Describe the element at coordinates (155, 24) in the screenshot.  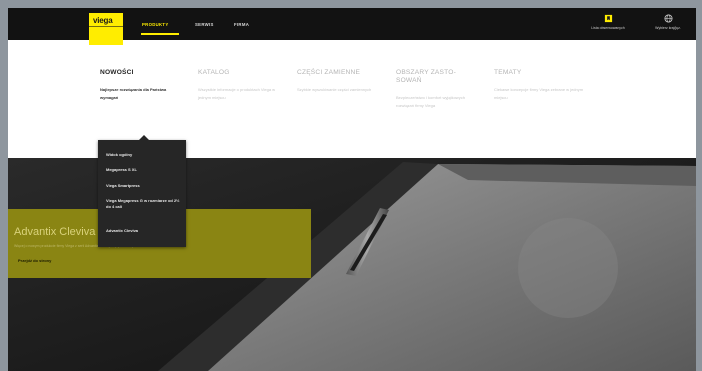
I see `nav-produkty: PRODUKTY` at that location.